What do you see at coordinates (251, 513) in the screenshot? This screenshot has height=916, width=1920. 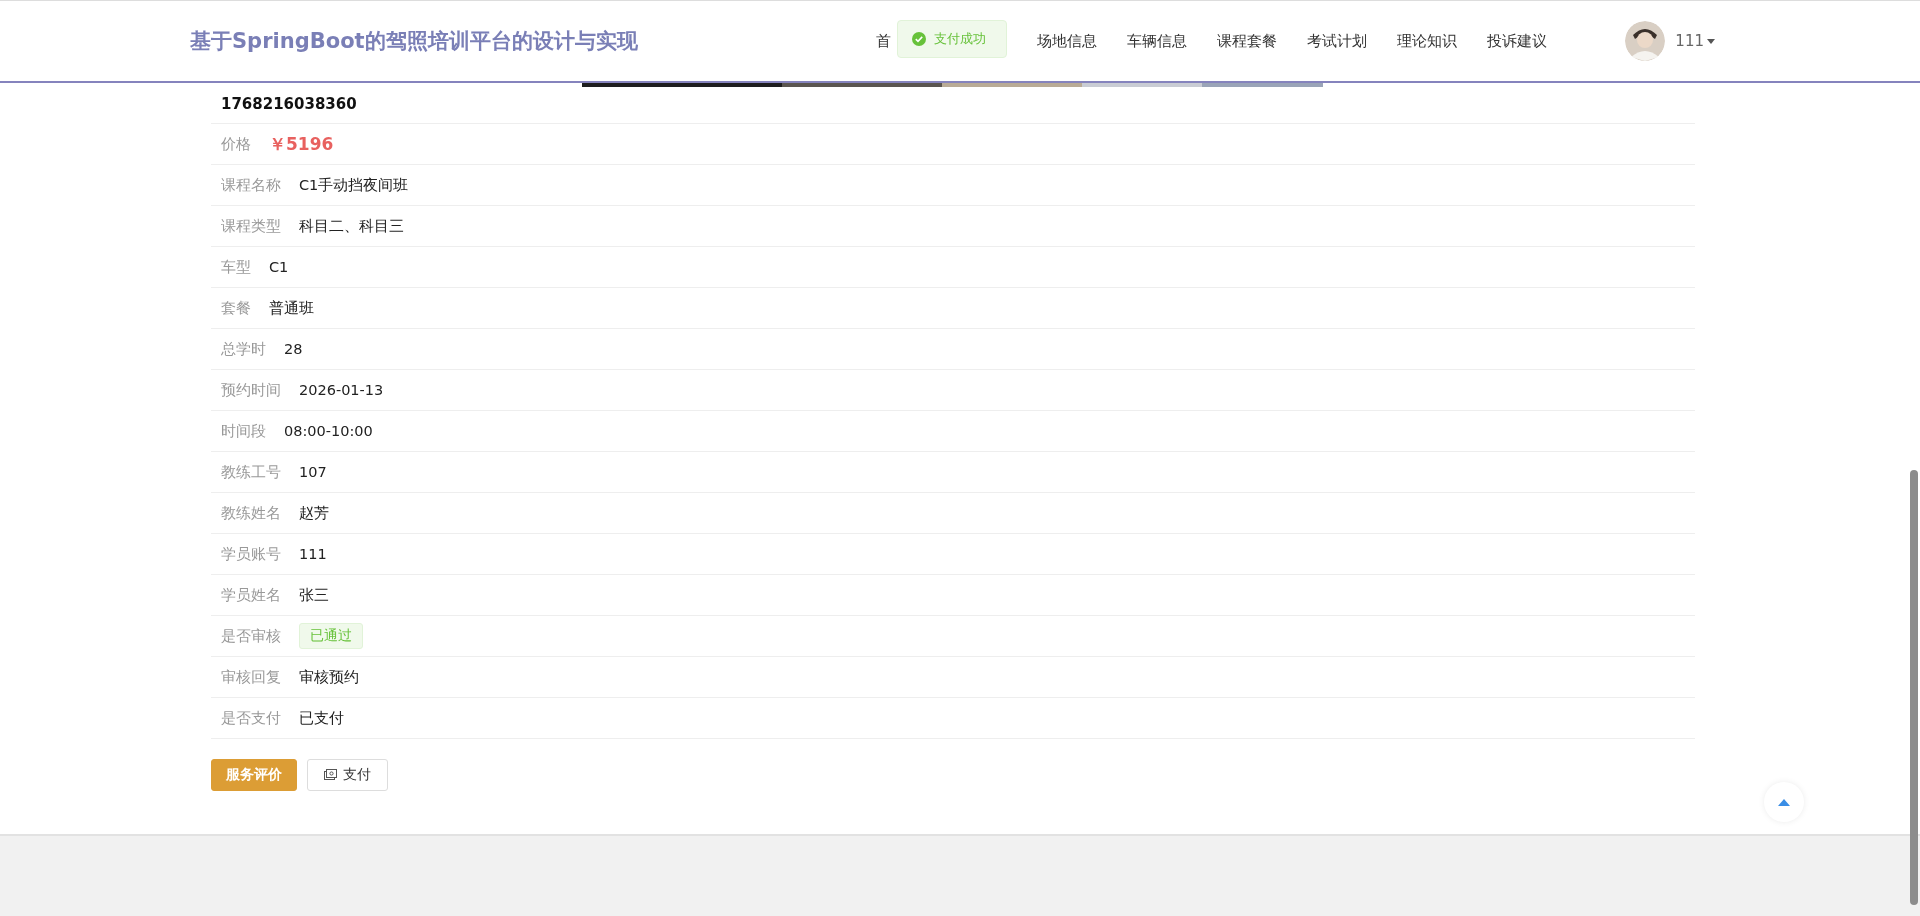 I see `field-label: 教练姓名` at bounding box center [251, 513].